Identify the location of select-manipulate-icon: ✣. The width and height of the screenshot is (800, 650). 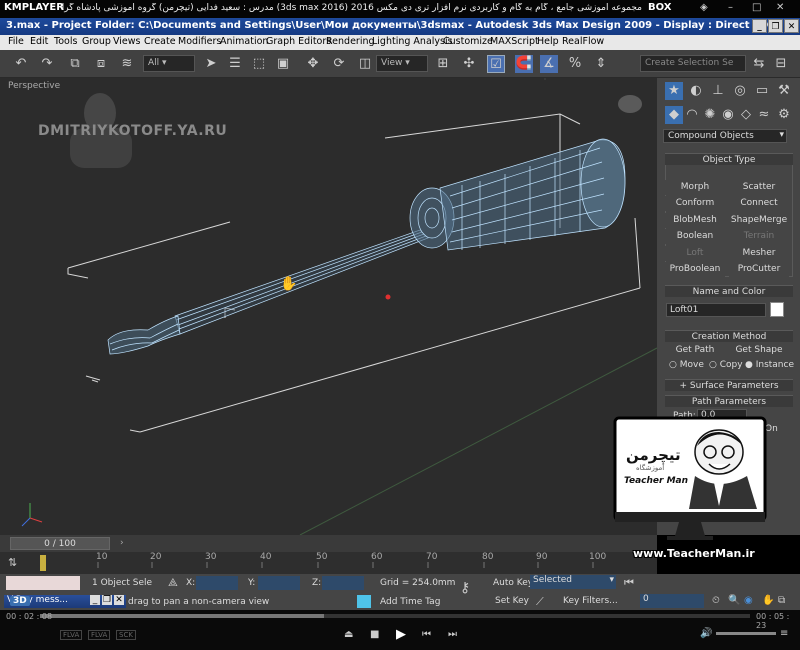
(469, 64).